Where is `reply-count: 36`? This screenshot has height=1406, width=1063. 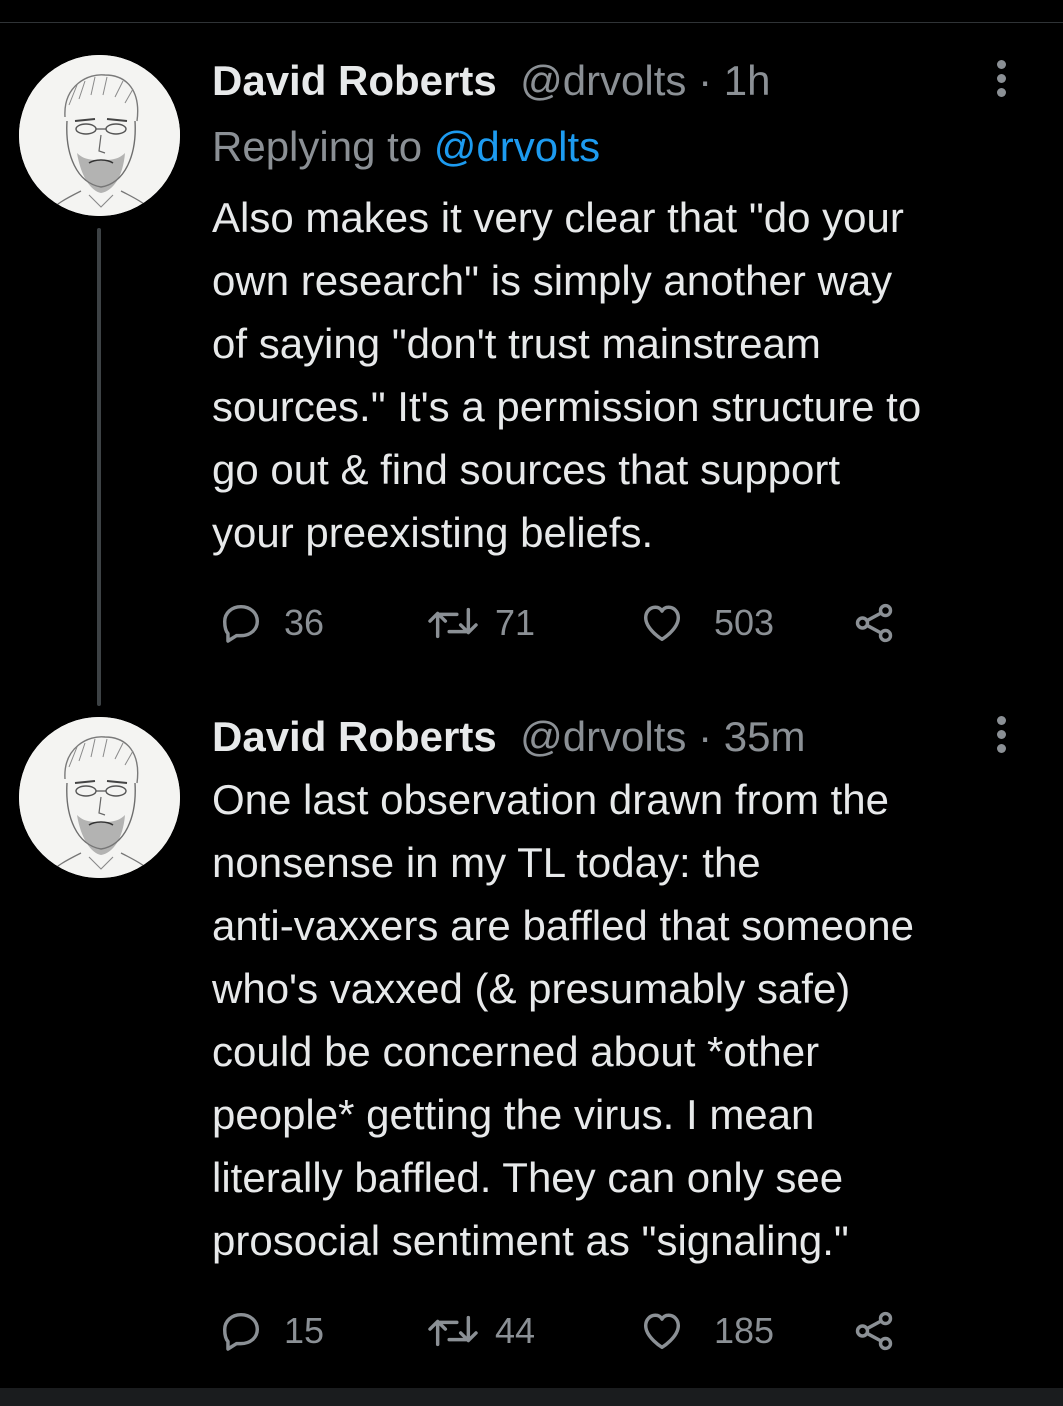
reply-count: 36 is located at coordinates (304, 622).